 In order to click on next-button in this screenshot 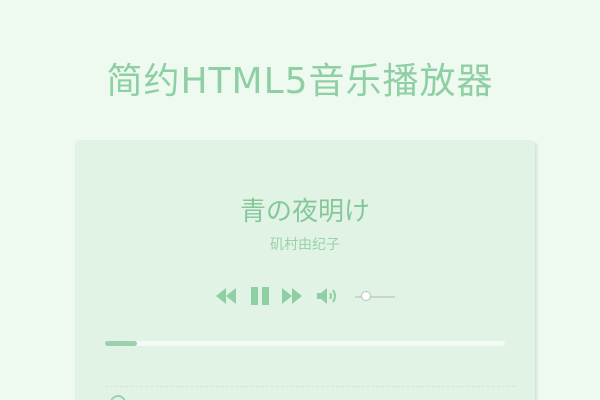, I will do `click(292, 296)`.